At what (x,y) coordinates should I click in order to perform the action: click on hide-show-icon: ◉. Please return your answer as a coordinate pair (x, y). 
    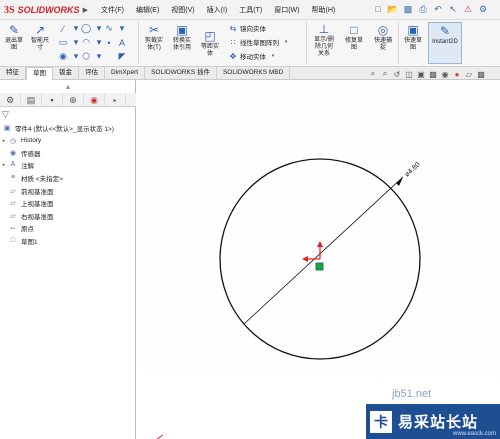
    Looking at the image, I should click on (445, 74).